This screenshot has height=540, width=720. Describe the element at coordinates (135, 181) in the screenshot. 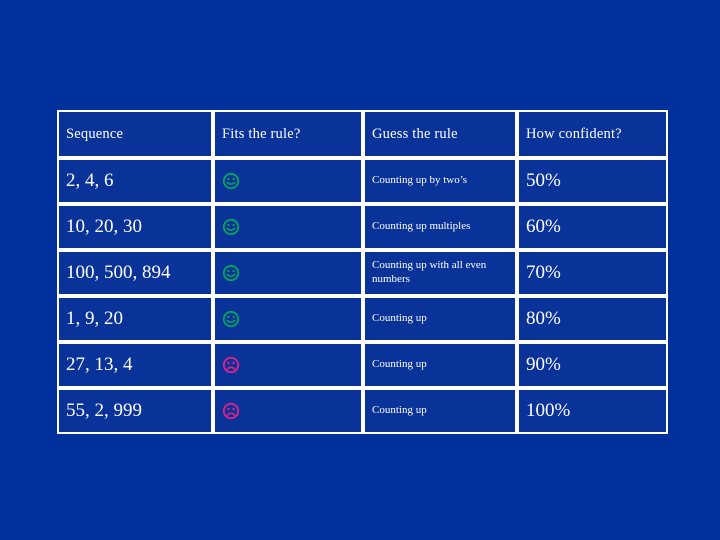

I see `cell-sequence: 2, 4, 6` at that location.